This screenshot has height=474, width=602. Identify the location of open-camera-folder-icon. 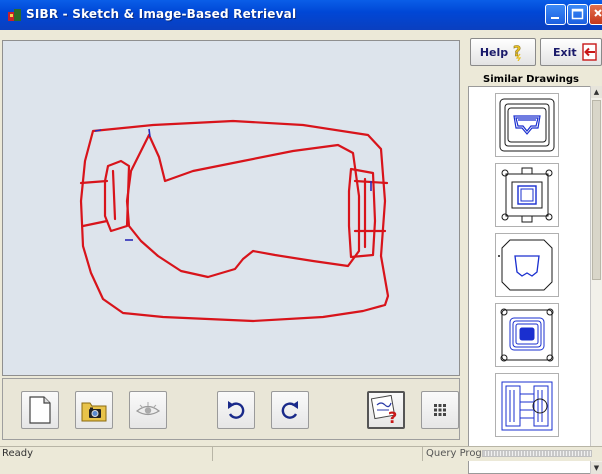
(94, 412).